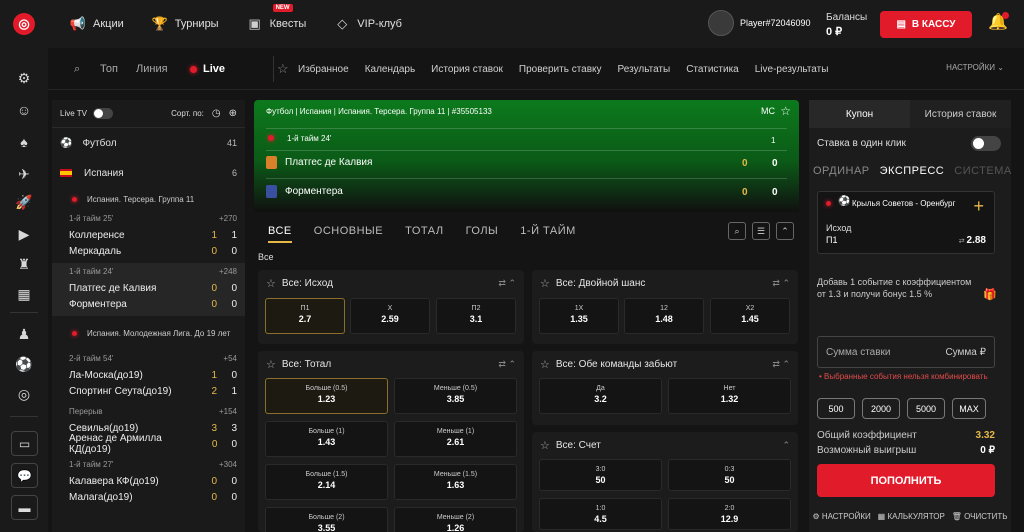 The height and width of the screenshot is (532, 1024). What do you see at coordinates (792, 69) in the screenshot?
I see `link-live-results: Live-результаты` at bounding box center [792, 69].